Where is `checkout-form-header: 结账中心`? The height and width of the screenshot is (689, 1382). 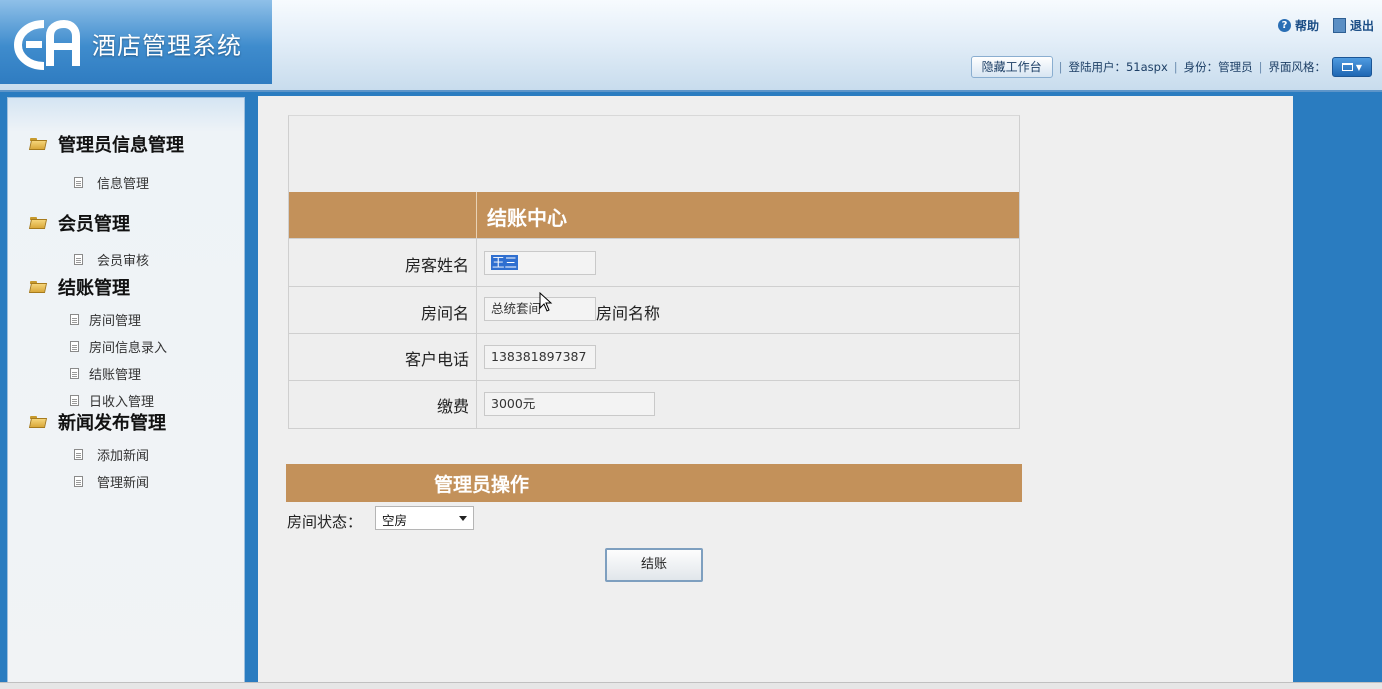 checkout-form-header: 结账中心 is located at coordinates (654, 215).